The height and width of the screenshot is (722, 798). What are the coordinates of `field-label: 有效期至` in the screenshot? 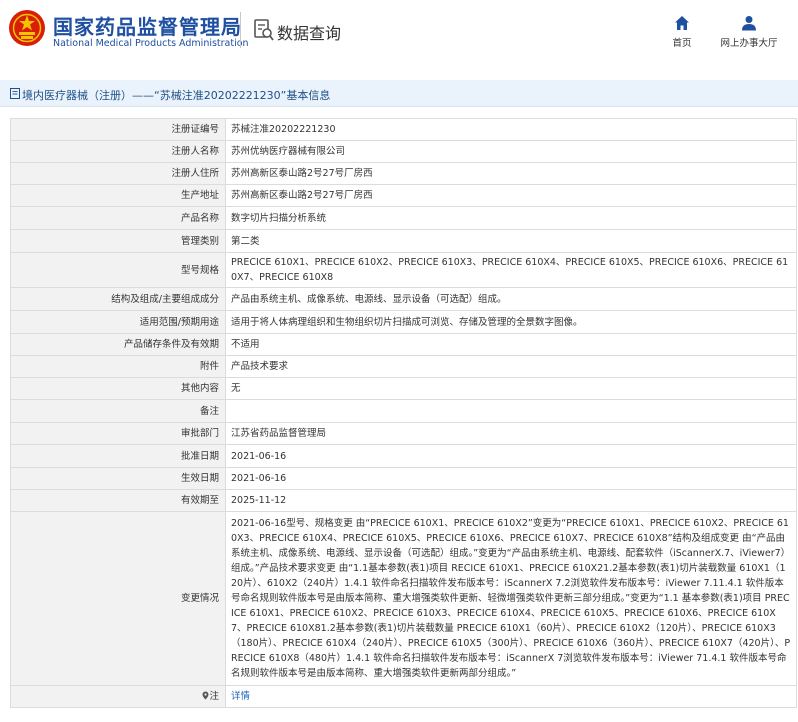 It's located at (118, 500).